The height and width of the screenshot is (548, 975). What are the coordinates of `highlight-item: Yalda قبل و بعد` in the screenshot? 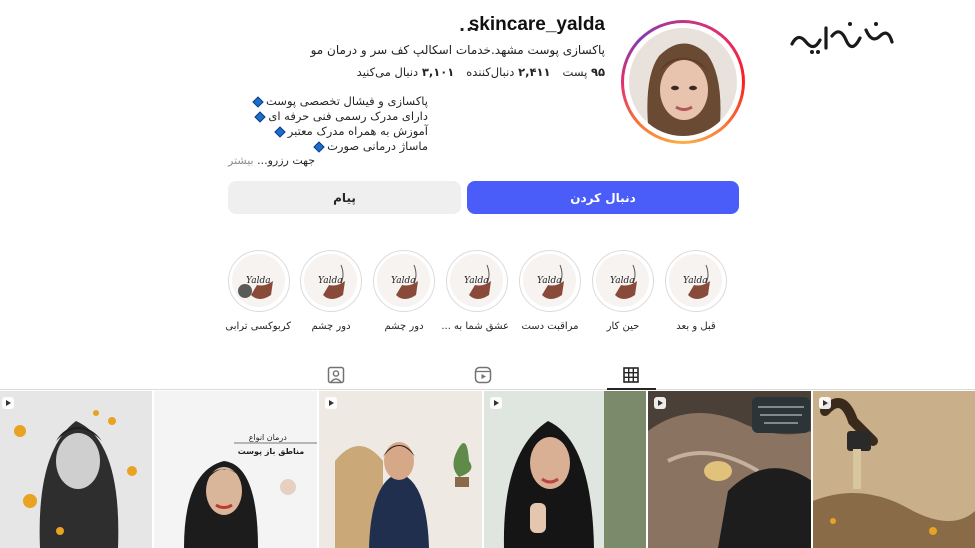 It's located at (696, 291).